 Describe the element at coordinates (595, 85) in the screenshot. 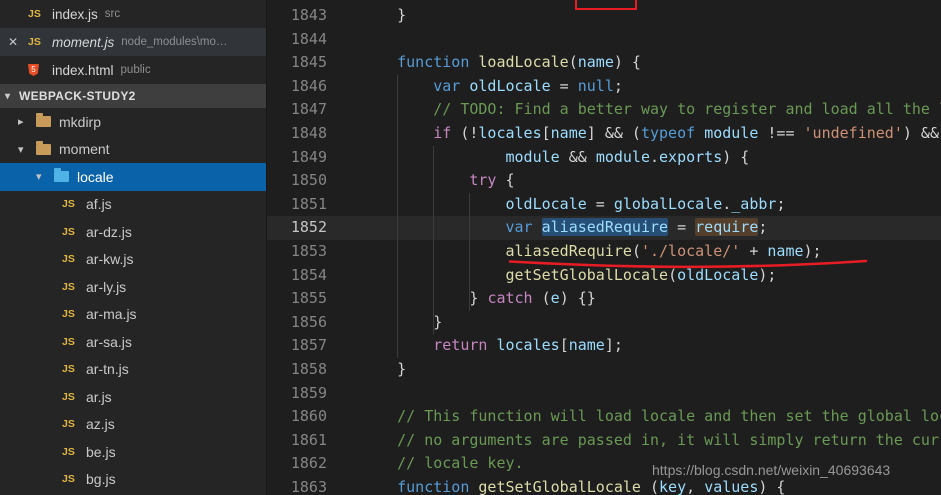

I see `code-token: null` at that location.